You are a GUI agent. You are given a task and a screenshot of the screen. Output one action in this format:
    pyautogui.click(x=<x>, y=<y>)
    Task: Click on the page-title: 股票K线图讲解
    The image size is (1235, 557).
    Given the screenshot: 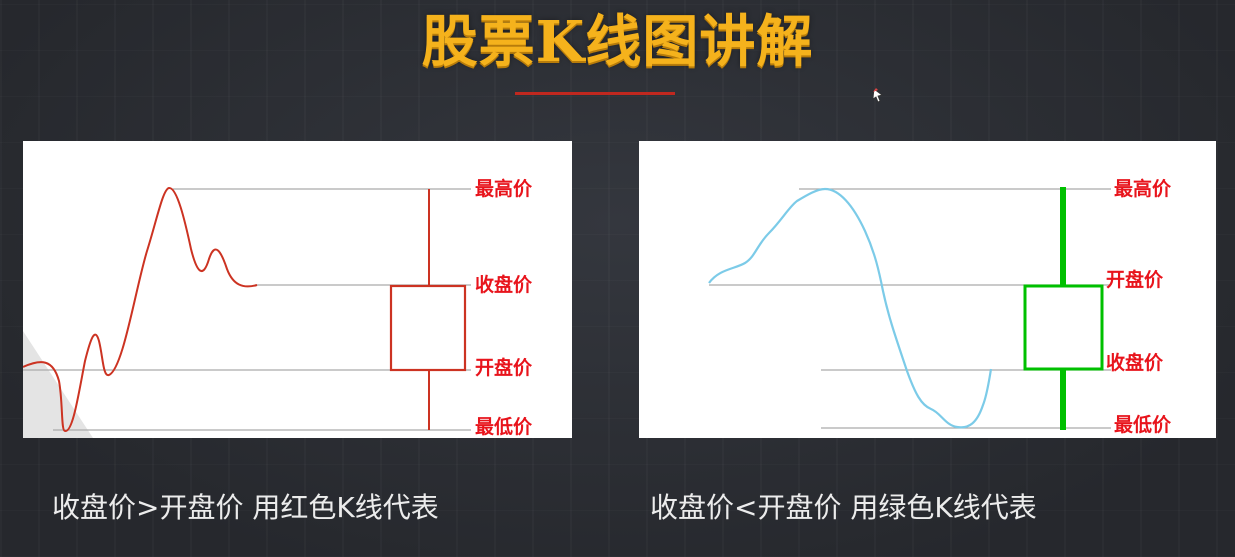 What is the action you would take?
    pyautogui.click(x=617, y=42)
    